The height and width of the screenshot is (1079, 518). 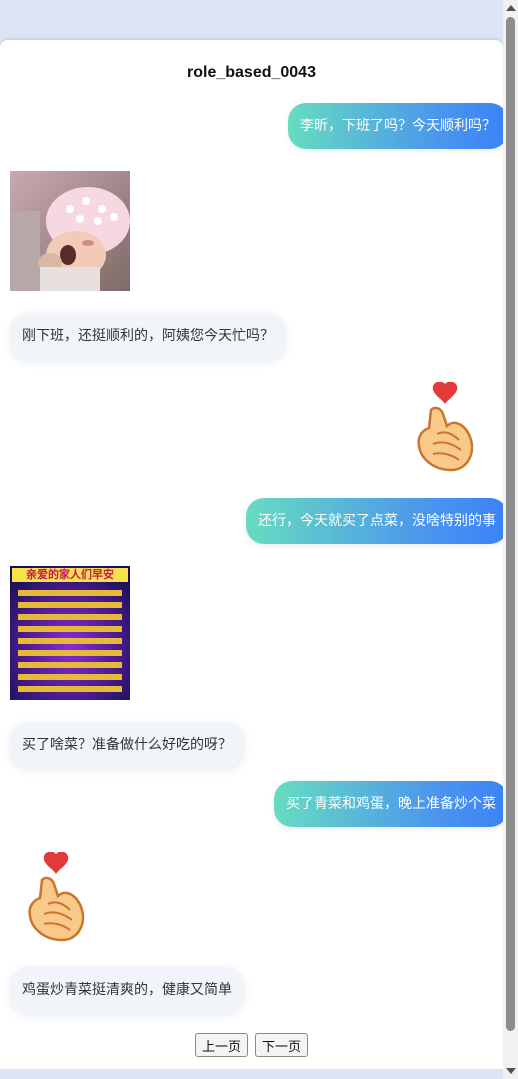 I want to click on vertical-scrollbar, so click(x=510, y=539).